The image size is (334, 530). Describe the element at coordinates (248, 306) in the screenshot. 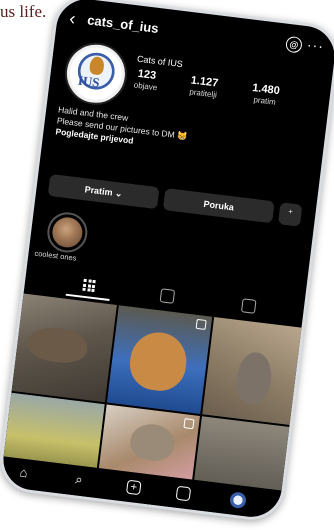

I see `tagged-icon` at that location.